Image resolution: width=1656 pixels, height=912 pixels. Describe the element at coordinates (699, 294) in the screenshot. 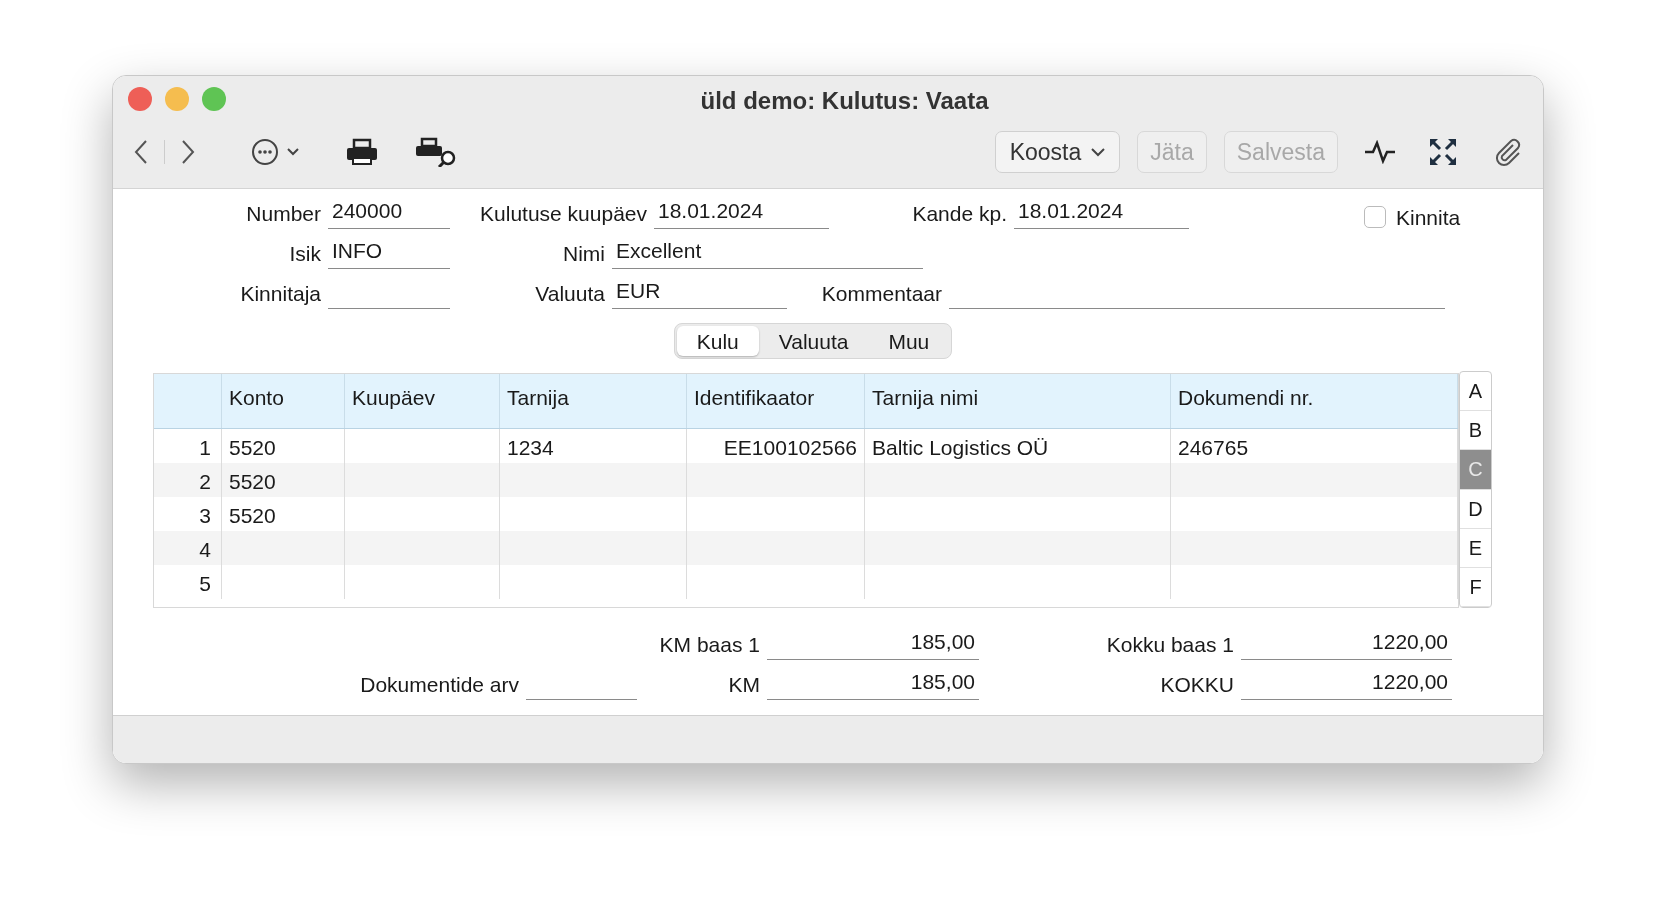

I see `input-field: EUR` at that location.